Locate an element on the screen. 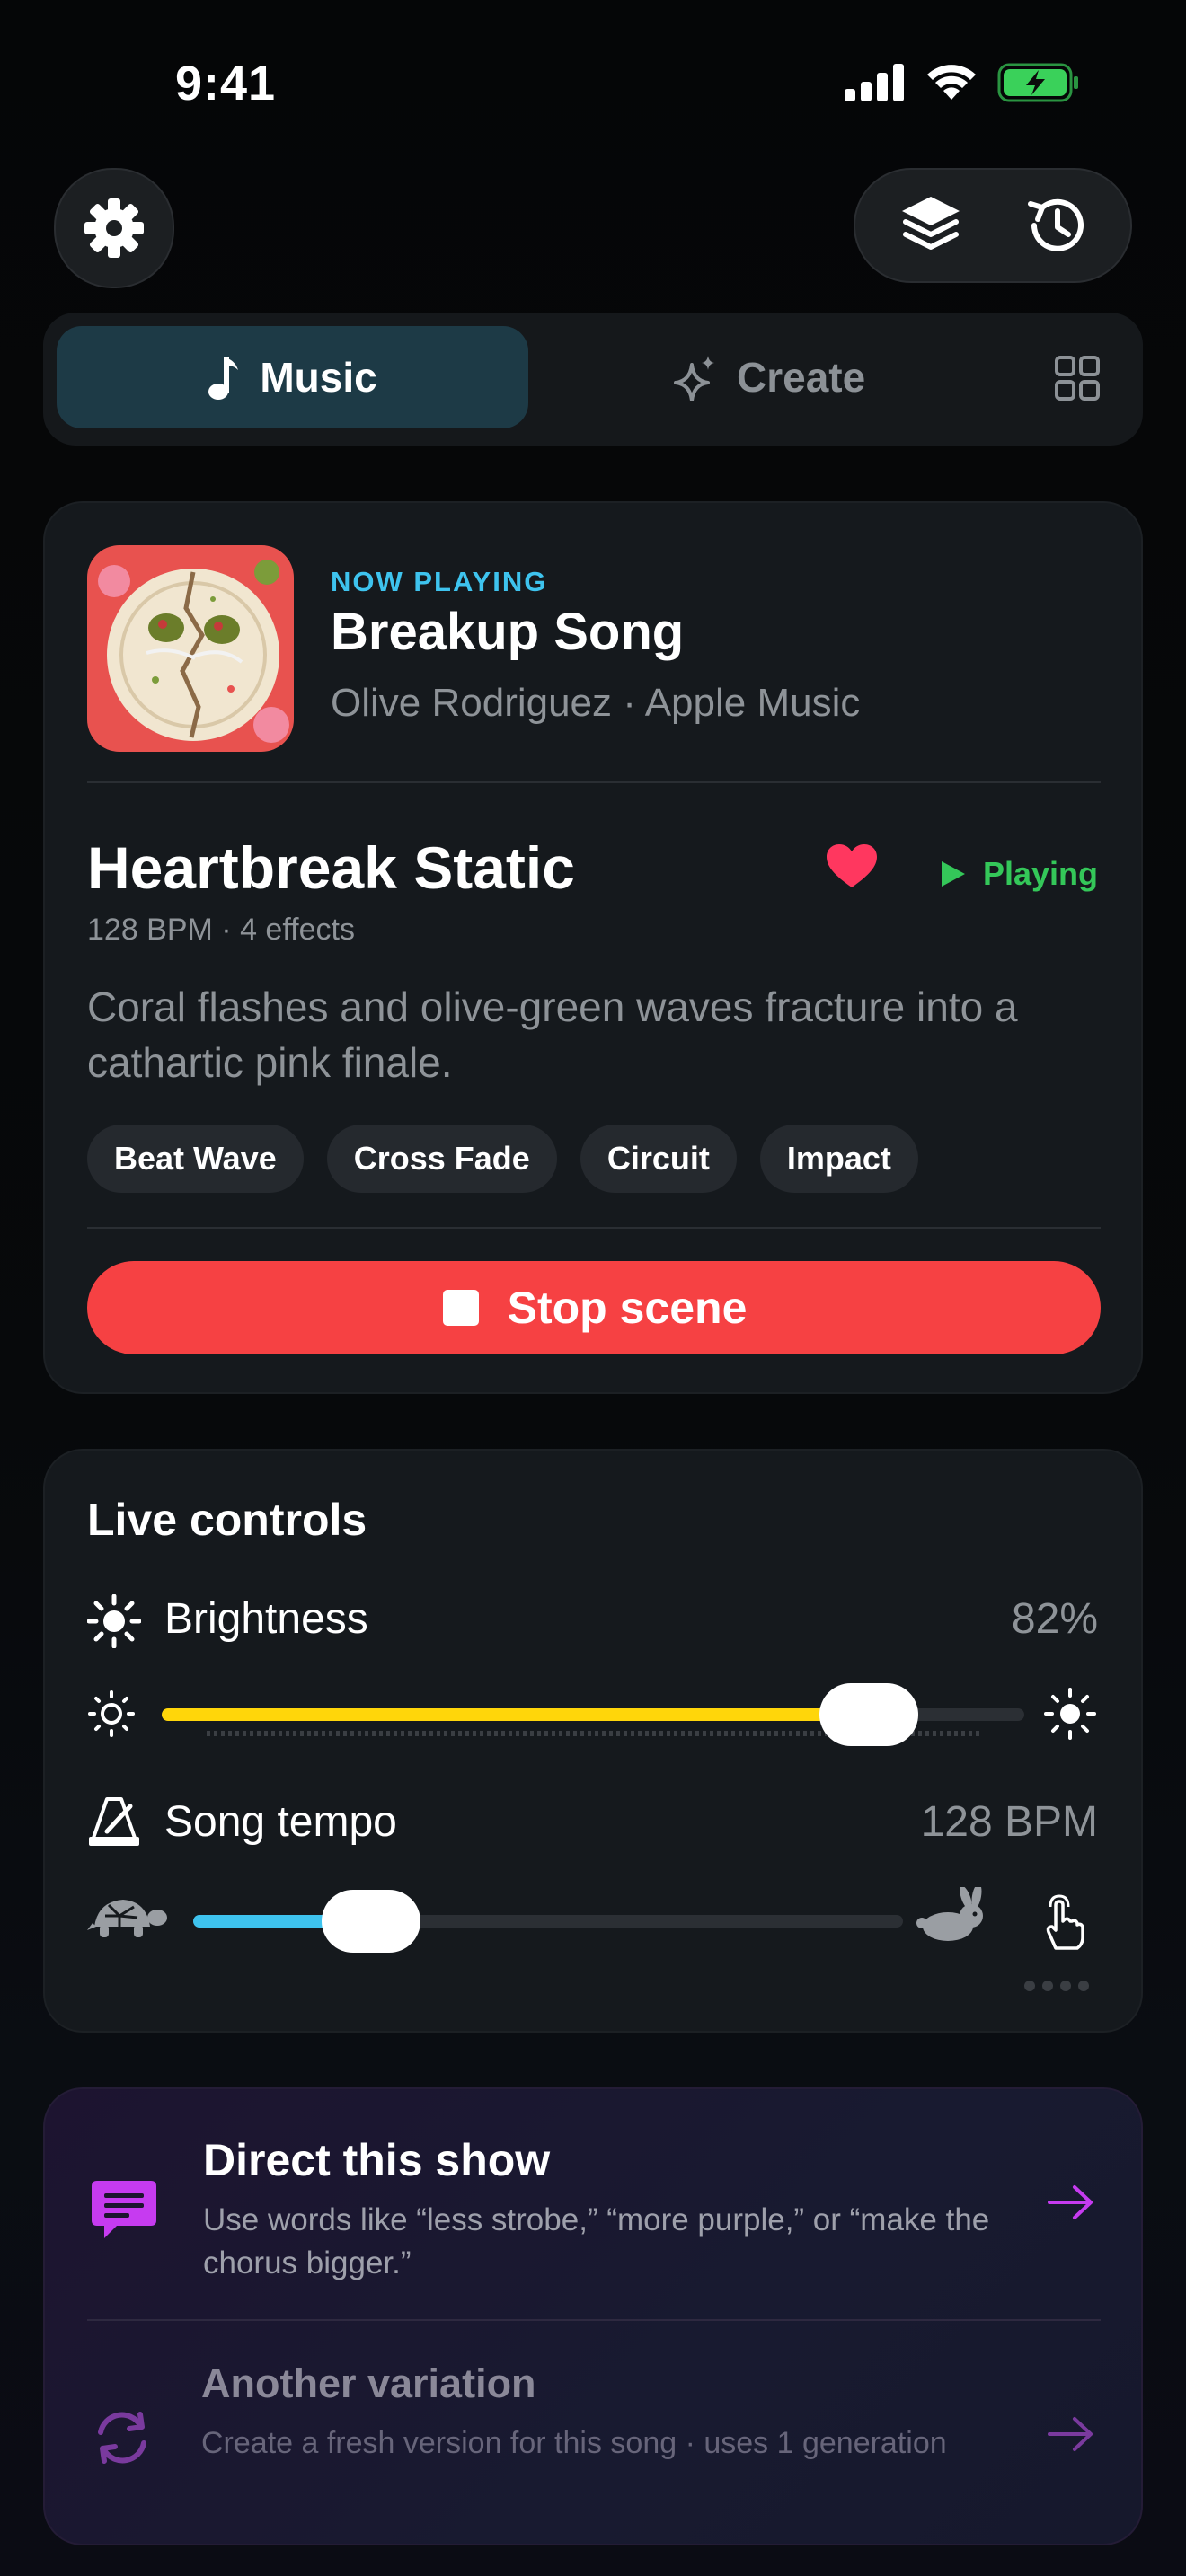 The image size is (1186, 2576). song-title: Breakup Song is located at coordinates (508, 632).